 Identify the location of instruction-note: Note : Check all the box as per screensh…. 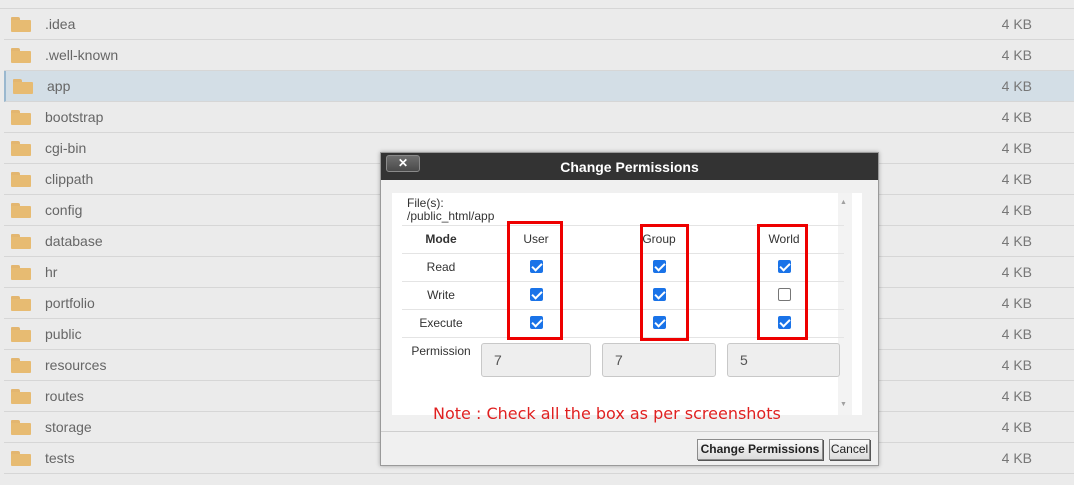
(607, 413).